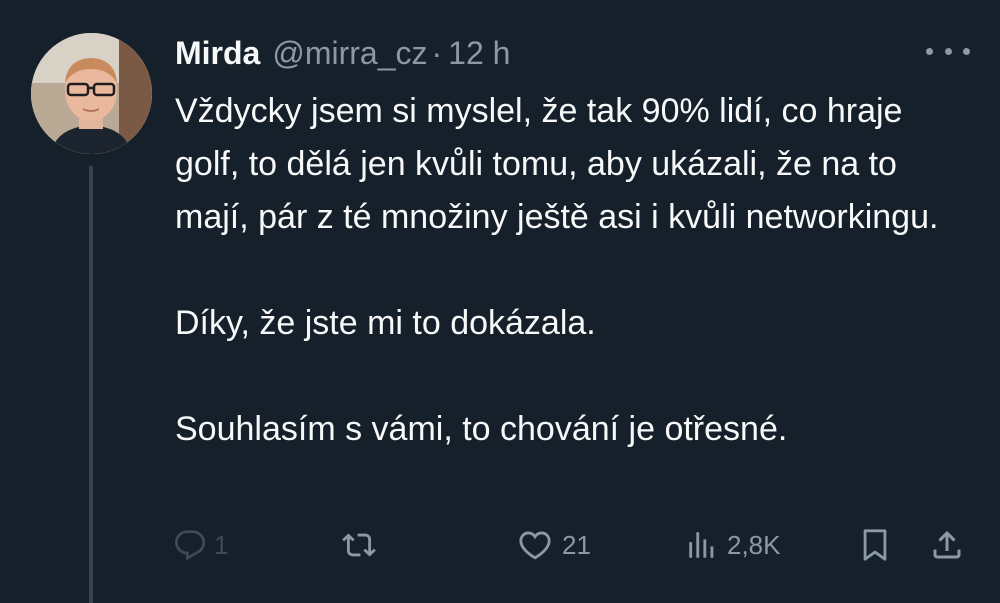 The width and height of the screenshot is (1000, 603). I want to click on user-handle: @mirra_cz, so click(349, 53).